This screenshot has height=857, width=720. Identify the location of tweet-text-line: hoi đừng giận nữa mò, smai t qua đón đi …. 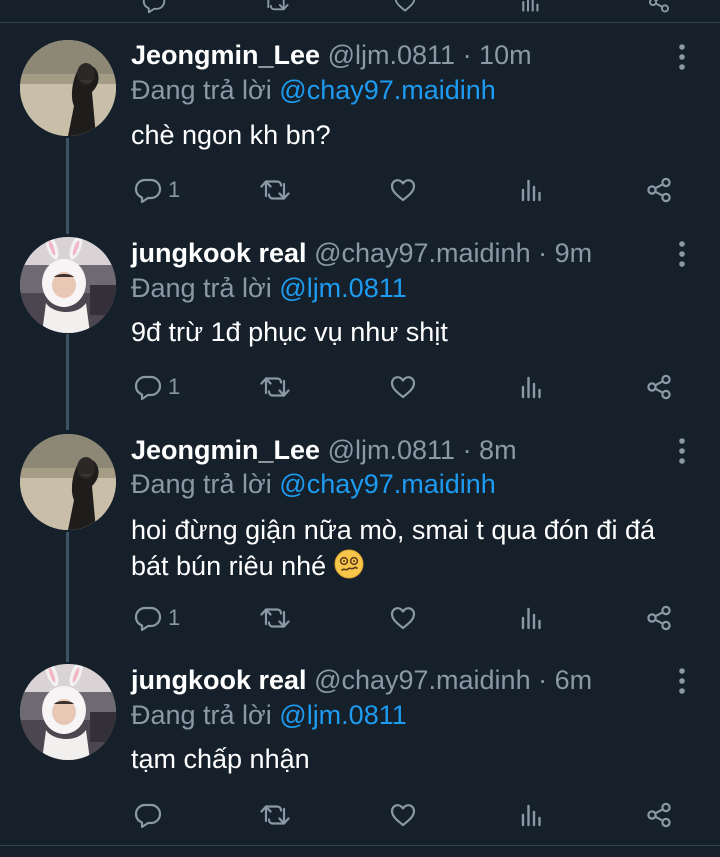
(393, 530).